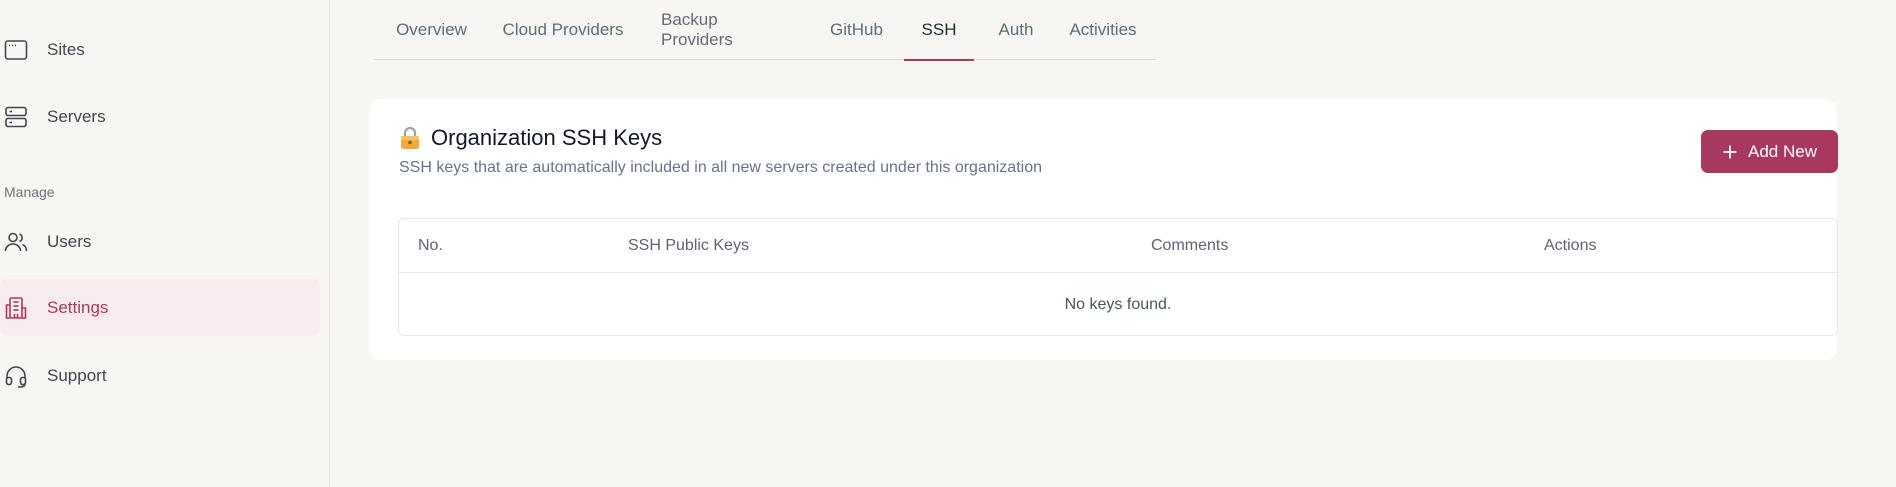  What do you see at coordinates (1103, 30) in the screenshot?
I see `tab-activities: Activities` at bounding box center [1103, 30].